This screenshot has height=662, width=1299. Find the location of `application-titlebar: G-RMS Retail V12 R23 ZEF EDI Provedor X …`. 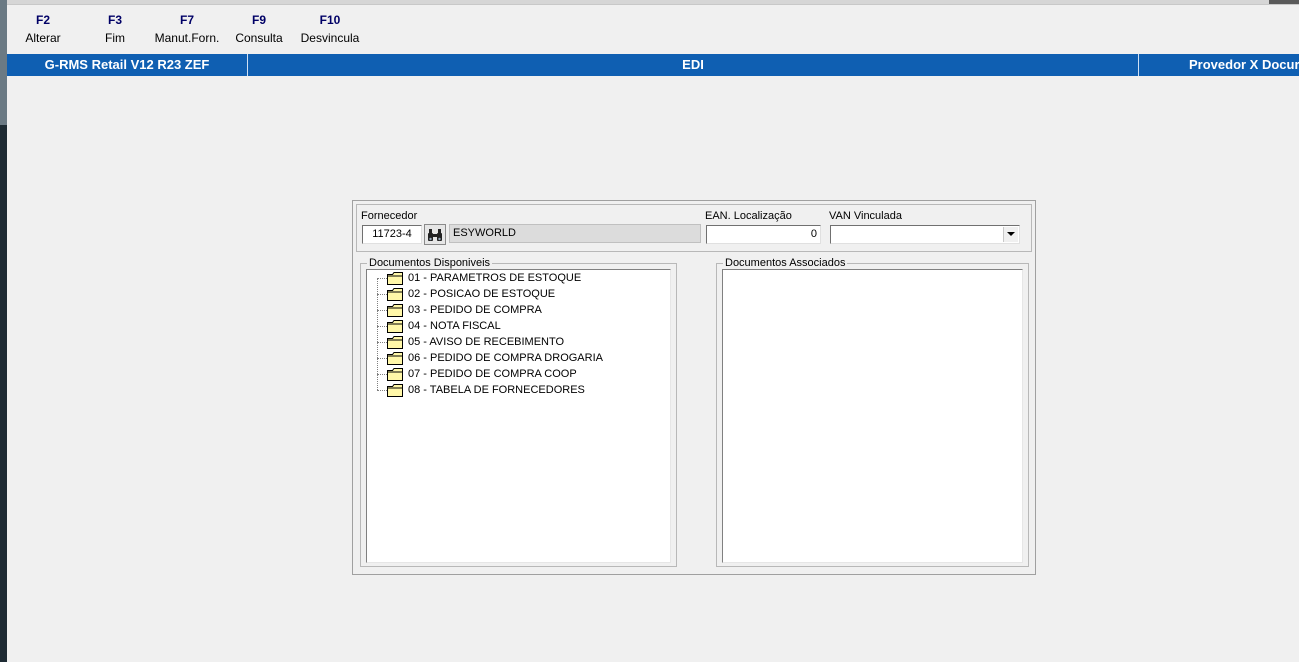

application-titlebar: G-RMS Retail V12 R23 ZEF EDI Provedor X … is located at coordinates (653, 65).